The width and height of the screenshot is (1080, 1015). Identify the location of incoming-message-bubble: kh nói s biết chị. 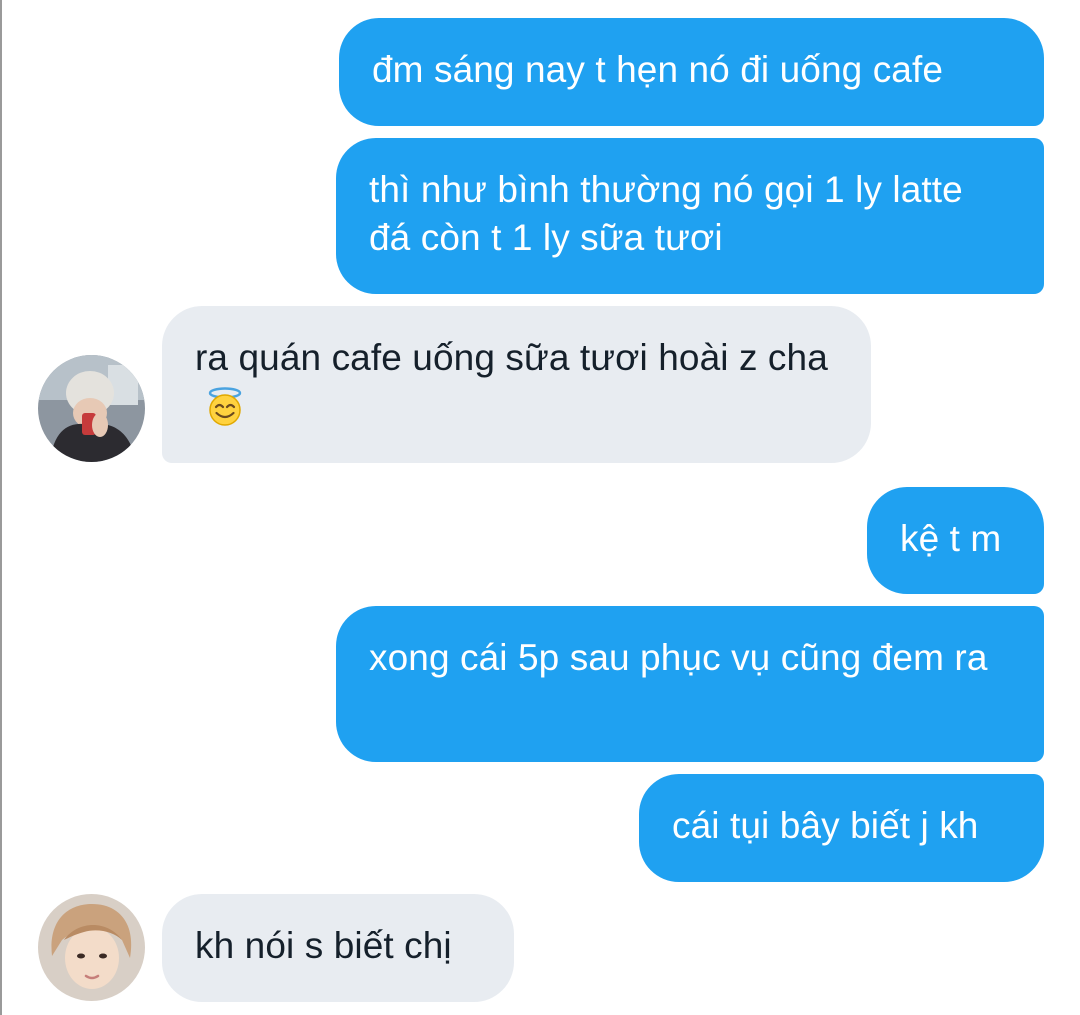
(338, 948).